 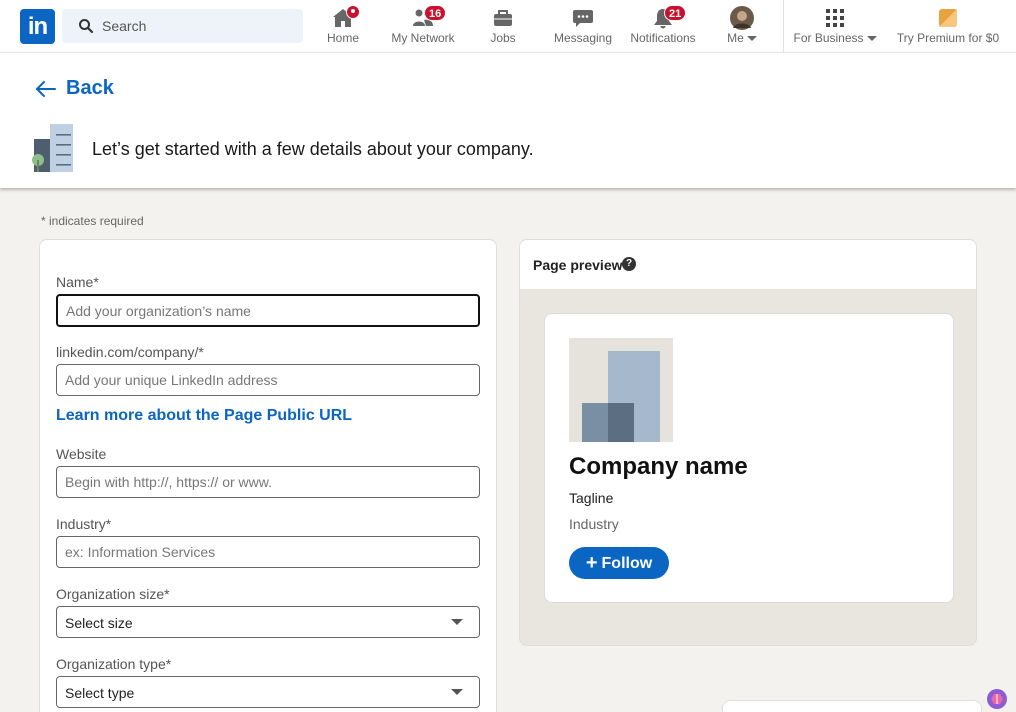 I want to click on nav-try-premium: Try Premium for $0, so click(x=948, y=26).